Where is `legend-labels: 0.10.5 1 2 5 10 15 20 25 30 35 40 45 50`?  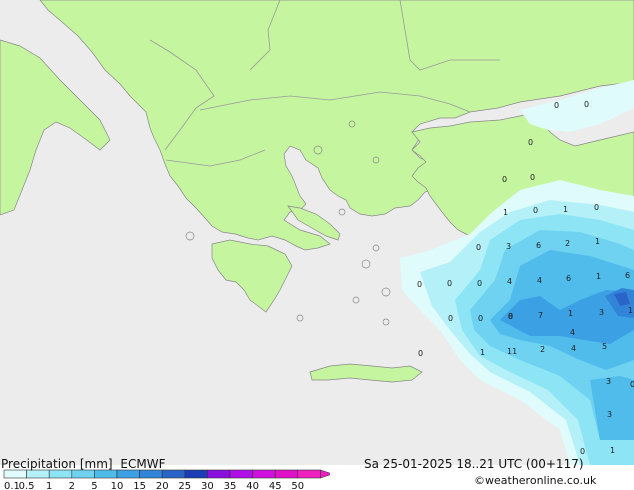
legend-labels: 0.10.5 1 2 5 10 15 20 25 30 35 40 45 50 is located at coordinates (154, 485).